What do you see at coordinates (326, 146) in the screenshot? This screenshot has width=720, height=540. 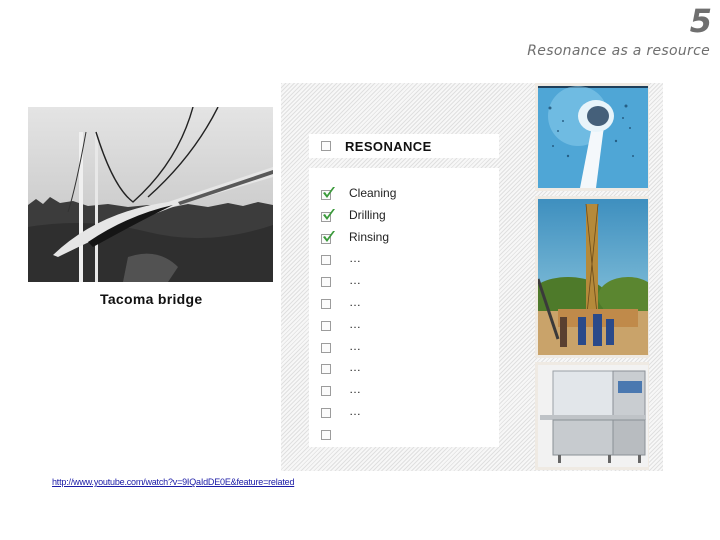 I see `title-checkbox` at bounding box center [326, 146].